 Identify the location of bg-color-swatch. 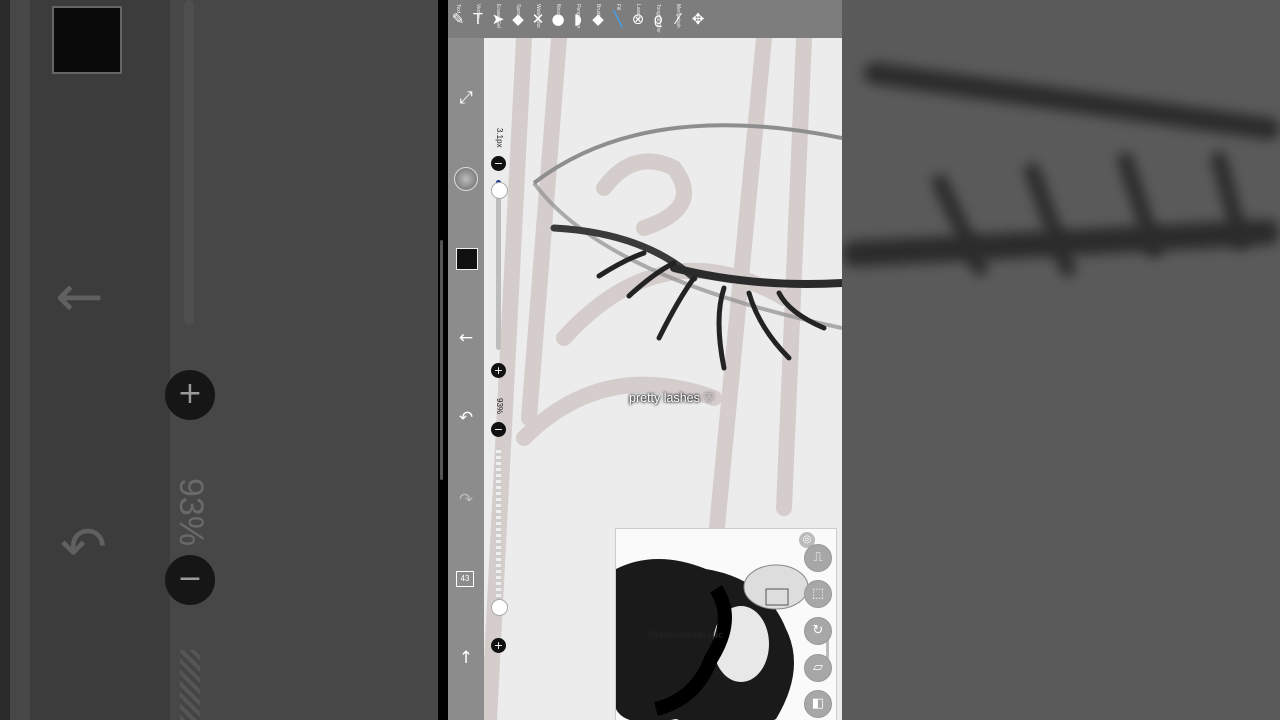
(87, 40).